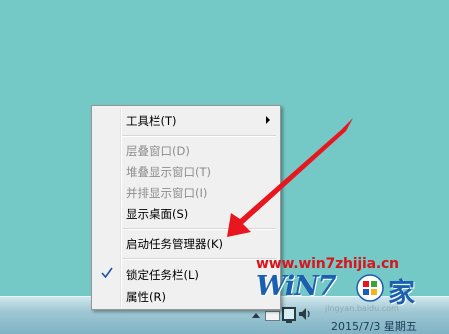 The height and width of the screenshot is (334, 449). Describe the element at coordinates (370, 288) in the screenshot. I see `windows-flag-icon` at that location.